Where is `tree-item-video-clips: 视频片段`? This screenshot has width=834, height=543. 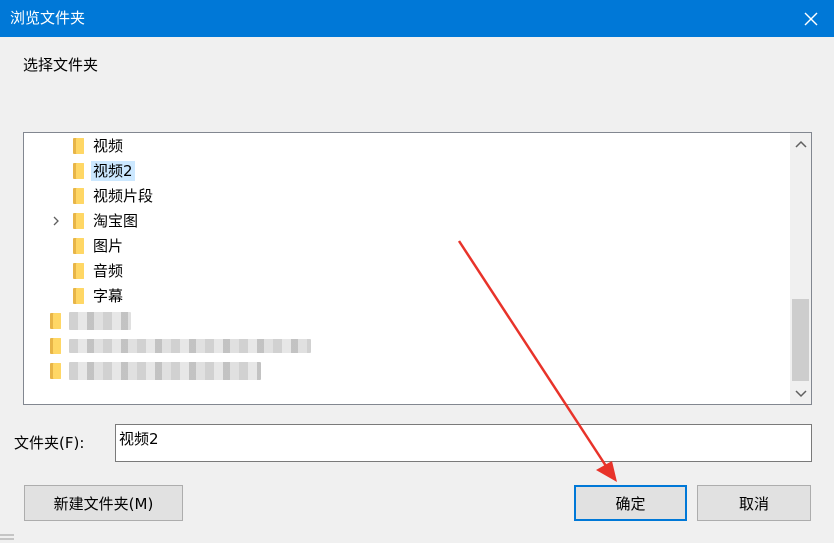 tree-item-video-clips: 视频片段 is located at coordinates (406, 196).